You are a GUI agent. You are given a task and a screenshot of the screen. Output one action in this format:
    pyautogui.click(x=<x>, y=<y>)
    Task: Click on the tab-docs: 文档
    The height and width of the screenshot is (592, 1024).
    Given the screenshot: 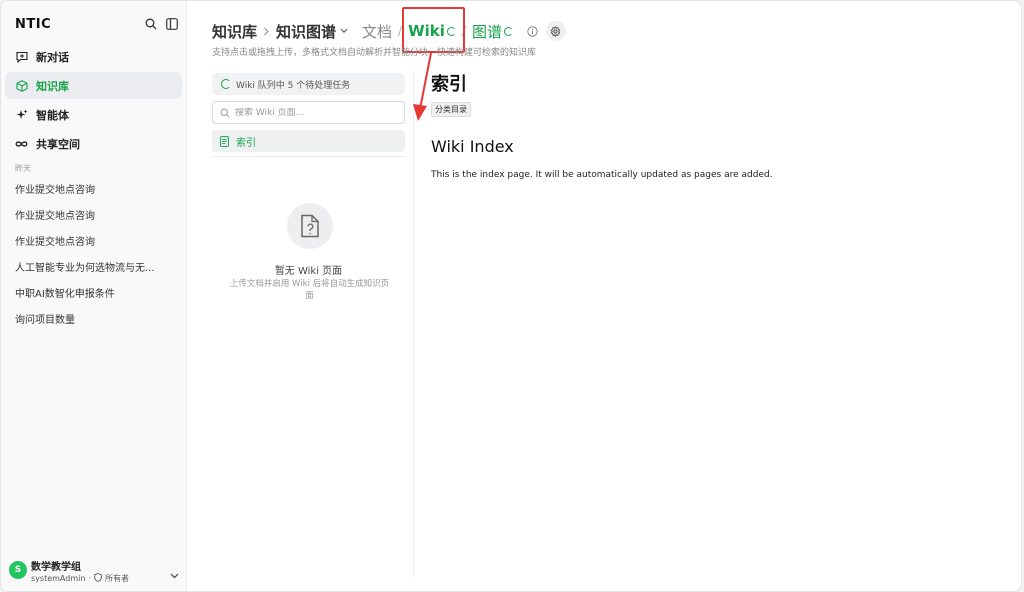 What is the action you would take?
    pyautogui.click(x=377, y=31)
    